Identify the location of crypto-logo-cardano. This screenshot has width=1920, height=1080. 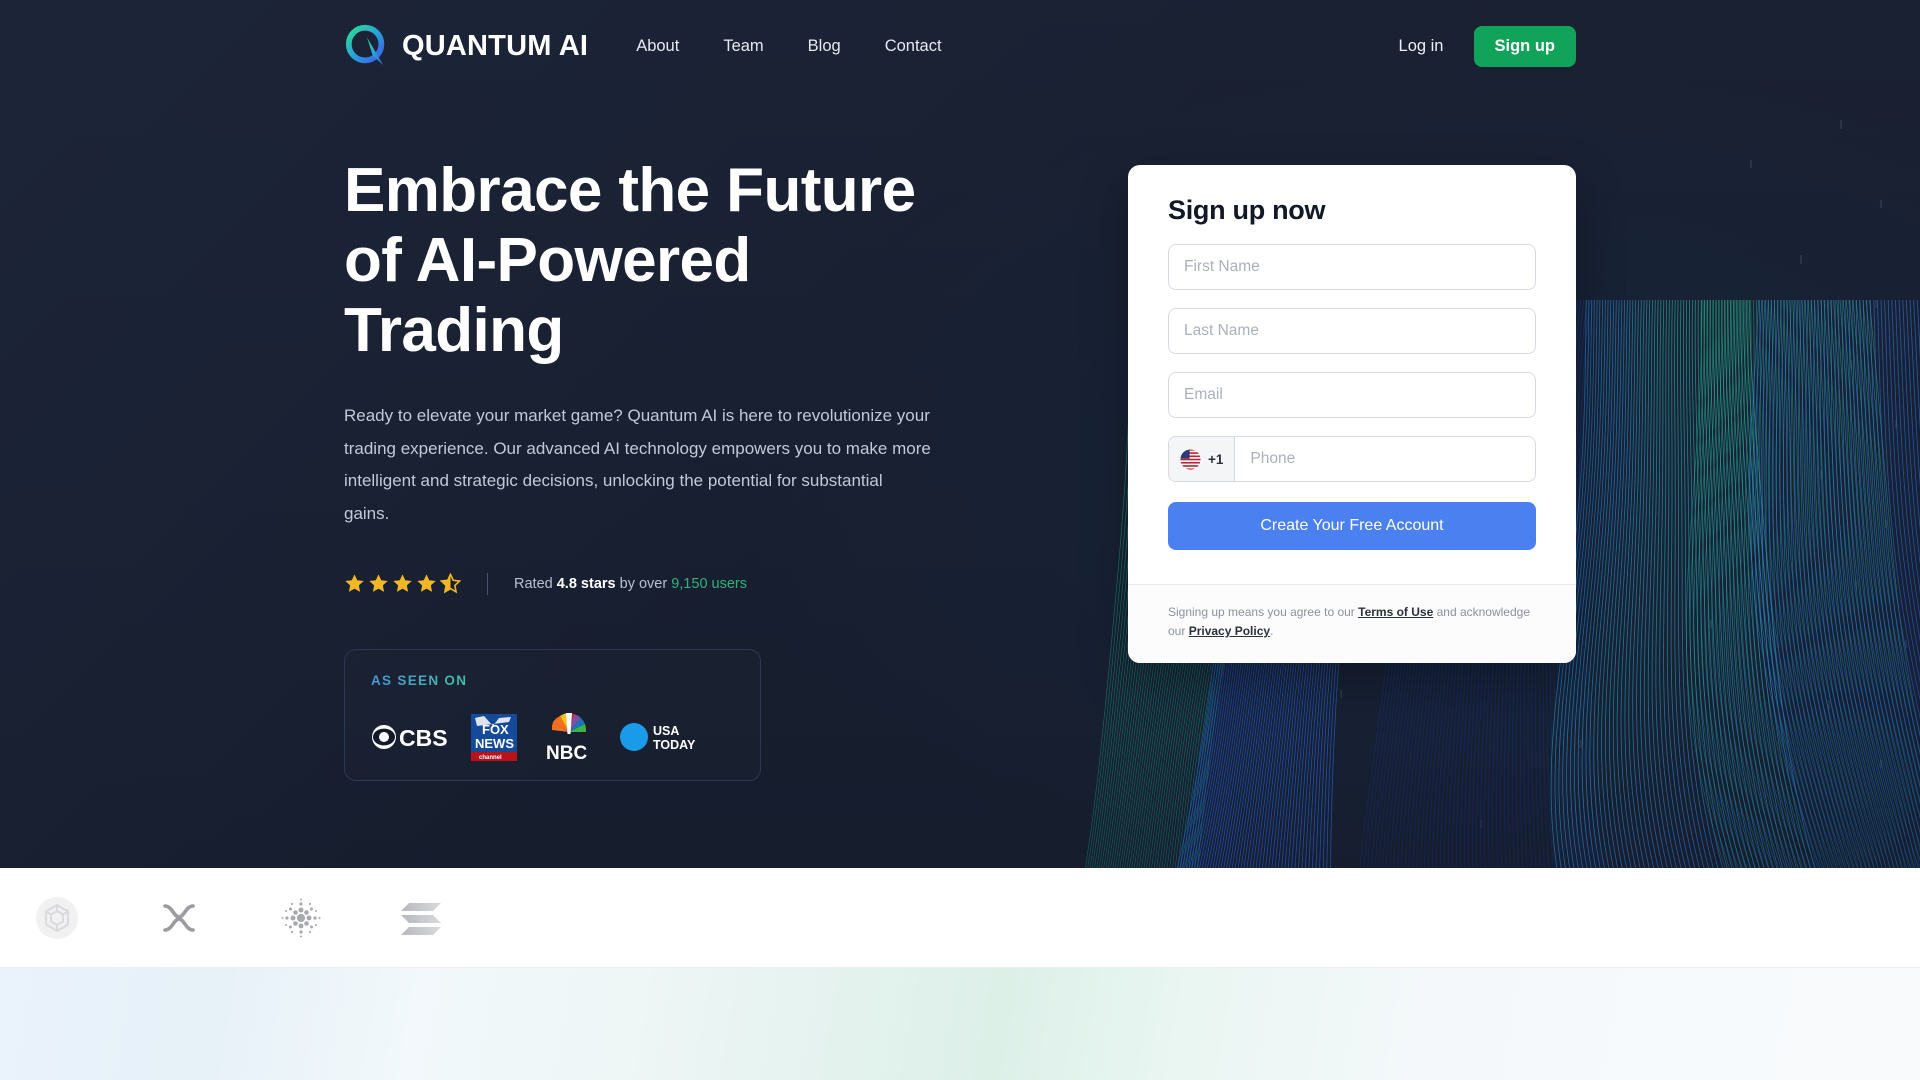
(301, 918).